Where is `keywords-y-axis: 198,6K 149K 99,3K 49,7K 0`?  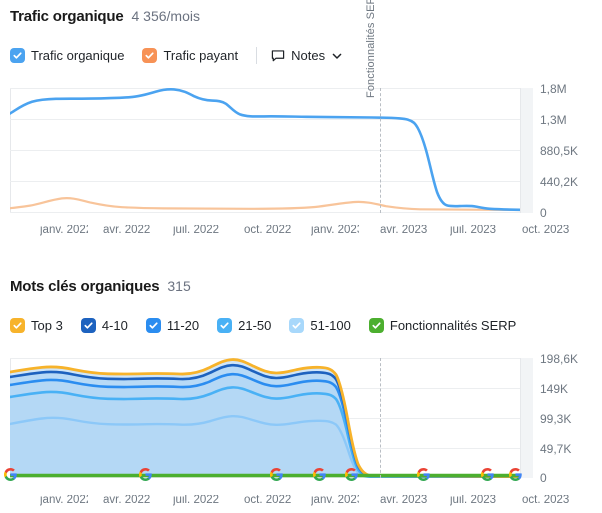
keywords-y-axis: 198,6K 149K 99,3K 49,7K 0 is located at coordinates (571, 418).